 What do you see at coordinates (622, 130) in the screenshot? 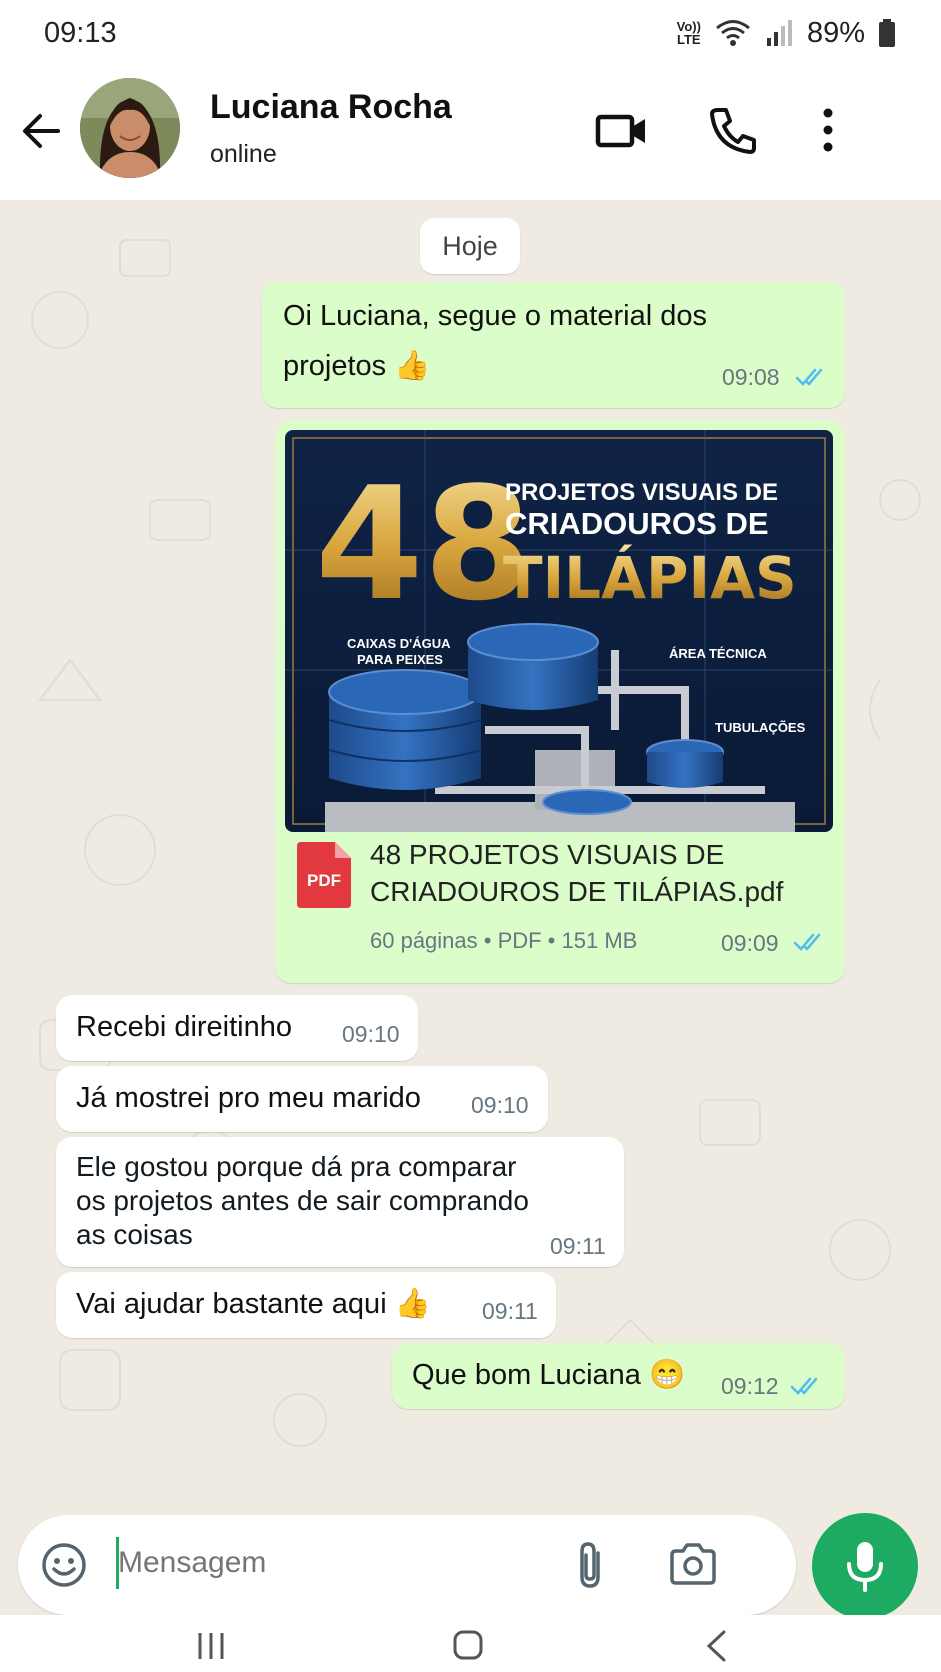
I see `video-call-icon` at bounding box center [622, 130].